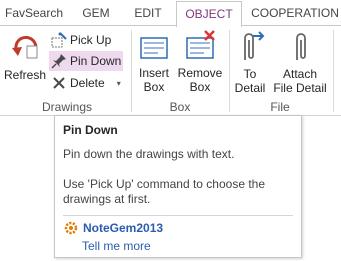  What do you see at coordinates (295, 13) in the screenshot?
I see `tab-cooperation: COOPERATION` at bounding box center [295, 13].